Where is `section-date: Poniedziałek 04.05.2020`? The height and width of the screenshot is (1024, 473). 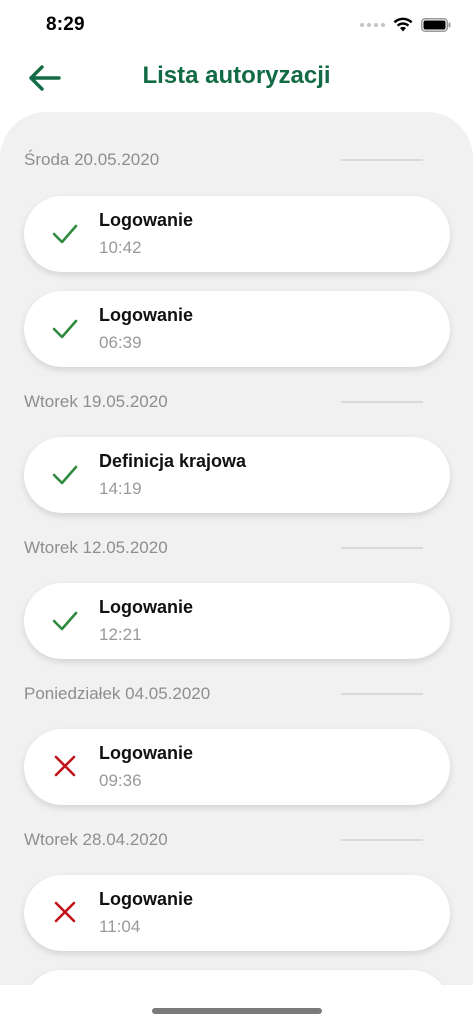 section-date: Poniedziałek 04.05.2020 is located at coordinates (117, 693).